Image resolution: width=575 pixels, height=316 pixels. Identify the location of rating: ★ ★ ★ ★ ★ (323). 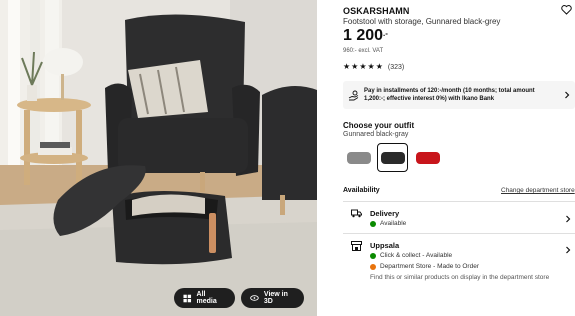
(373, 67).